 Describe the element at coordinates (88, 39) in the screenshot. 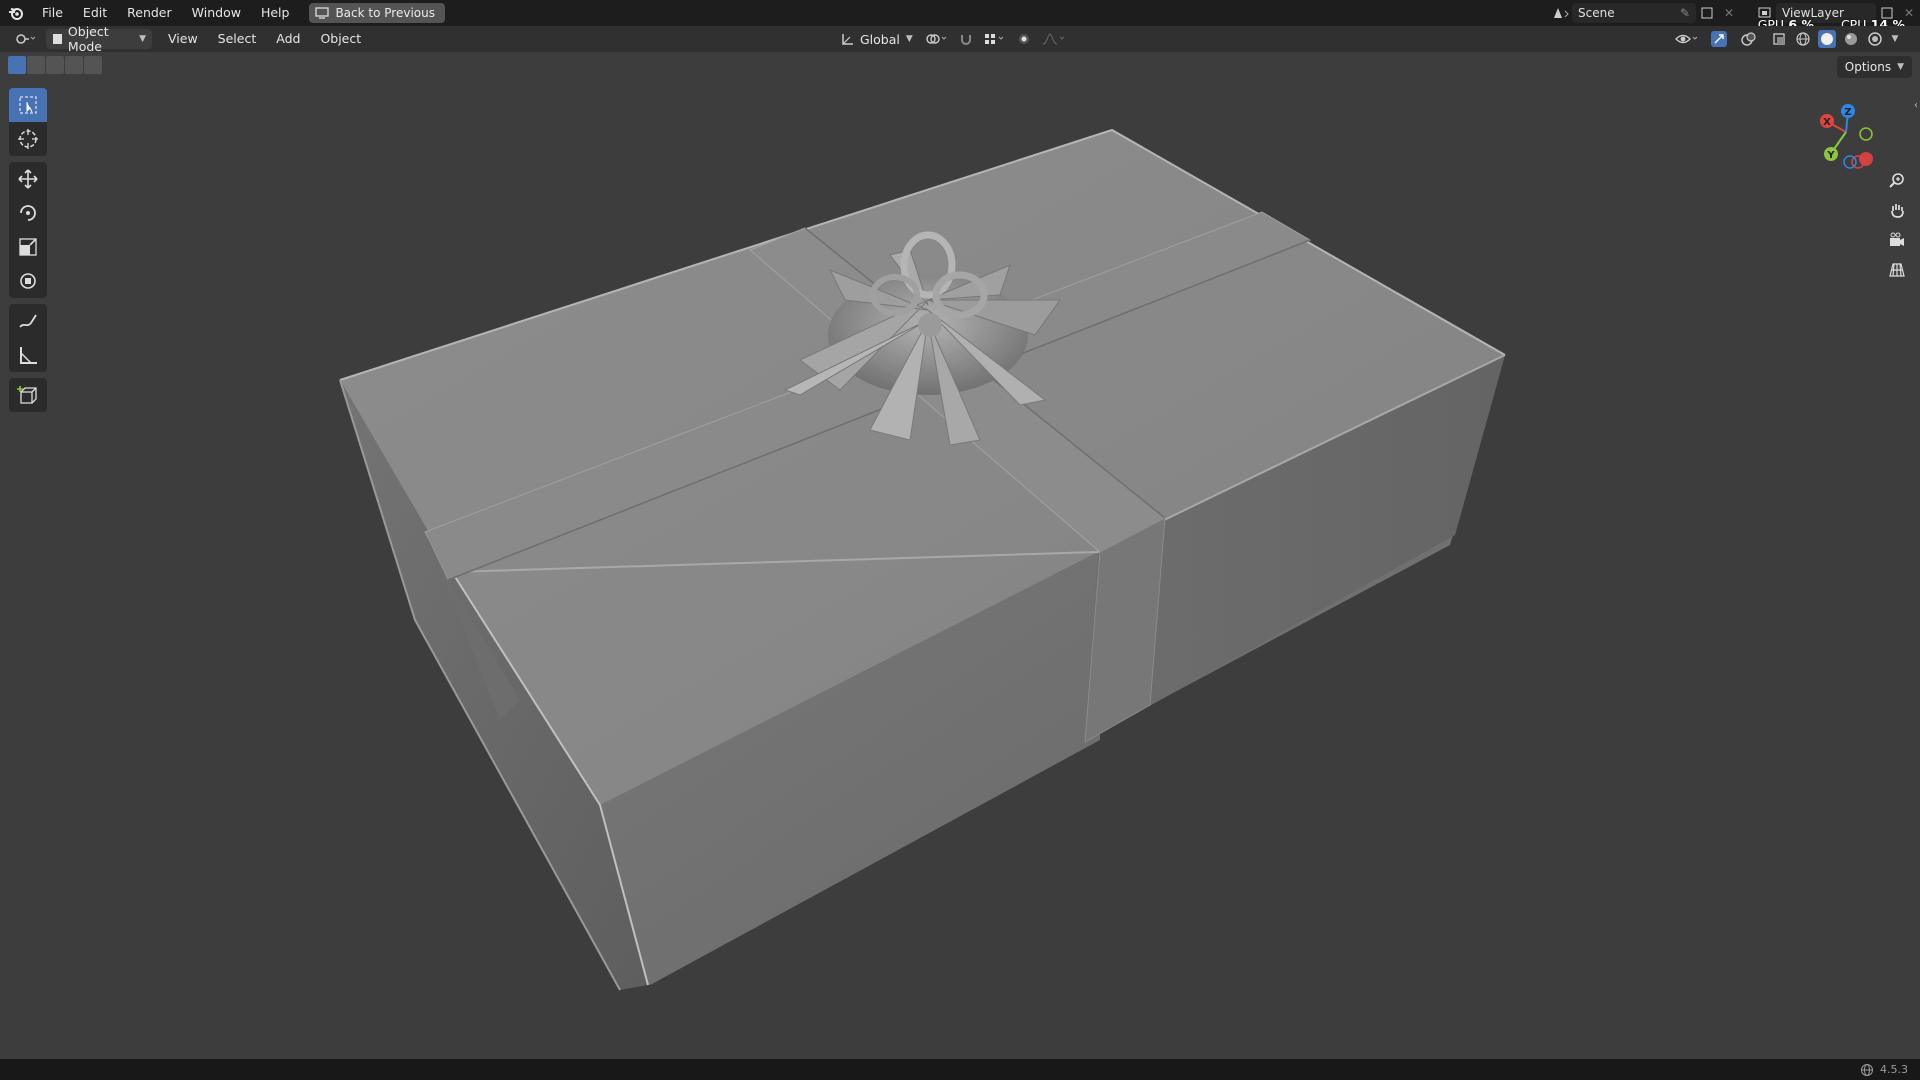

I see `object-mode-label: Object Mode` at that location.